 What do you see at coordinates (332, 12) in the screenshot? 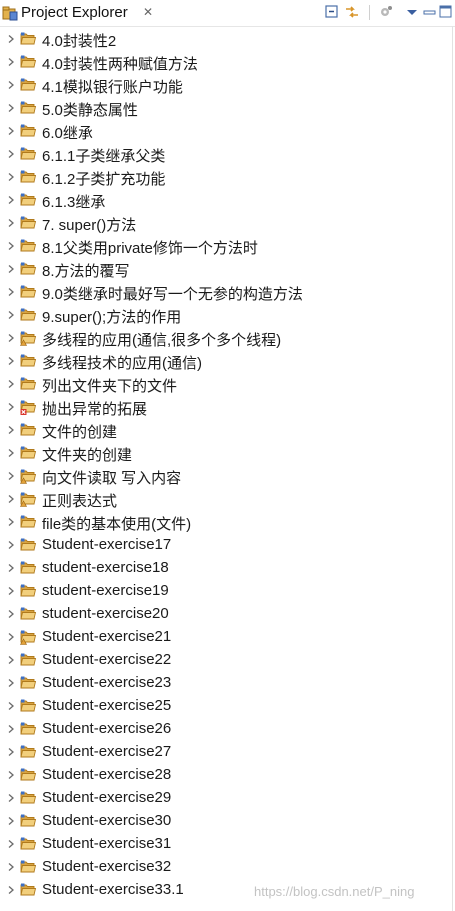
I see `collapse-all-icon` at bounding box center [332, 12].